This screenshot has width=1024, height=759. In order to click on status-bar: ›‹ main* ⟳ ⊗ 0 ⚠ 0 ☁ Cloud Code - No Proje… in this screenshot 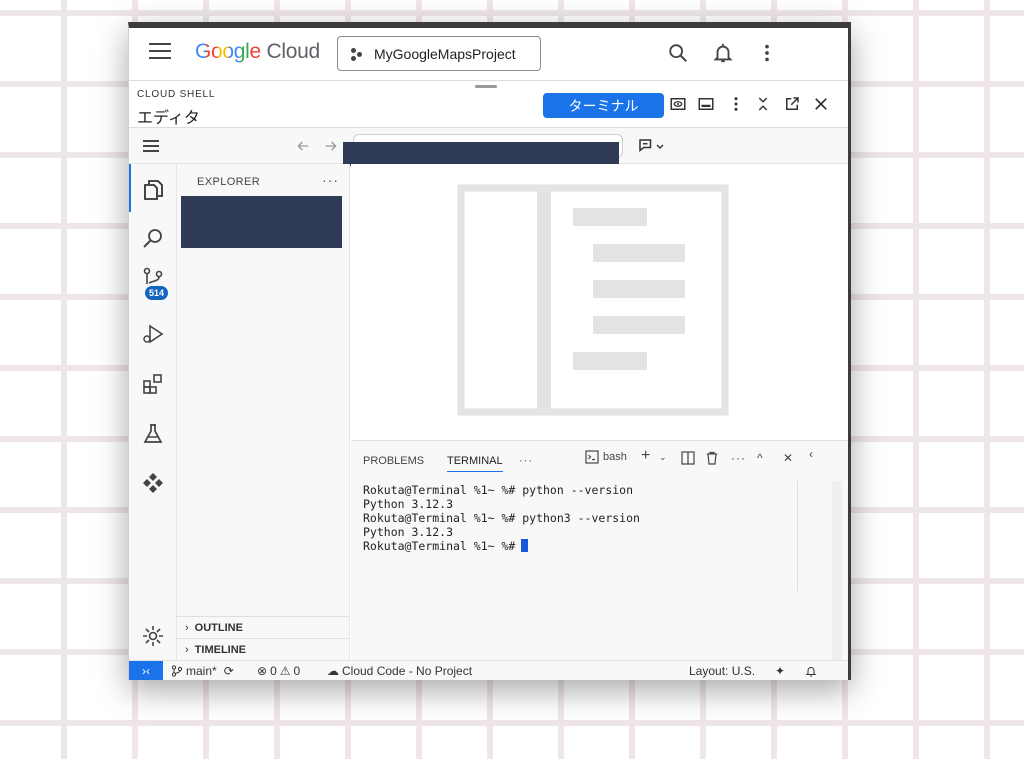, I will do `click(488, 670)`.